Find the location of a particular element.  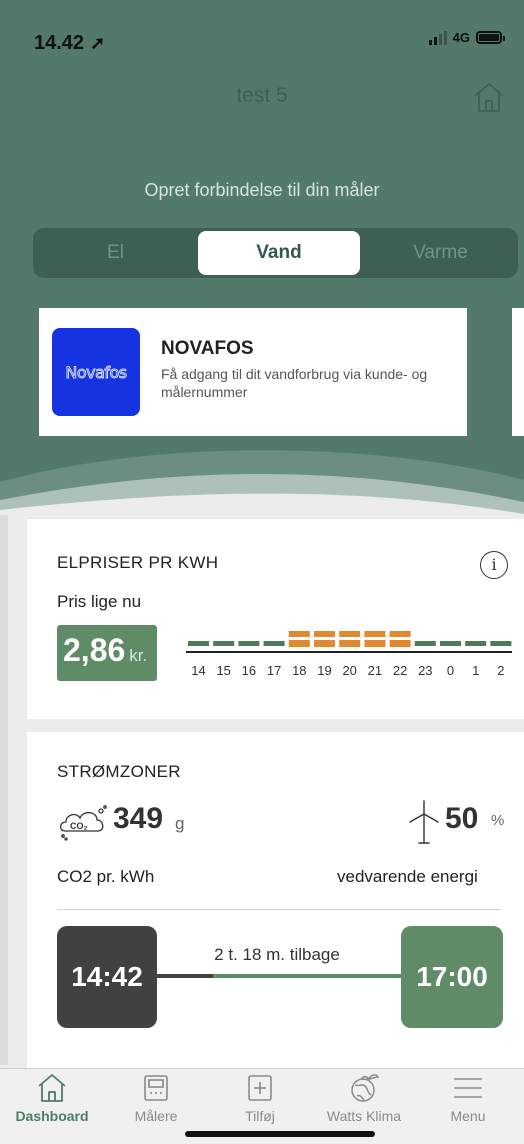

next-time-badge: 17:00 is located at coordinates (452, 977).